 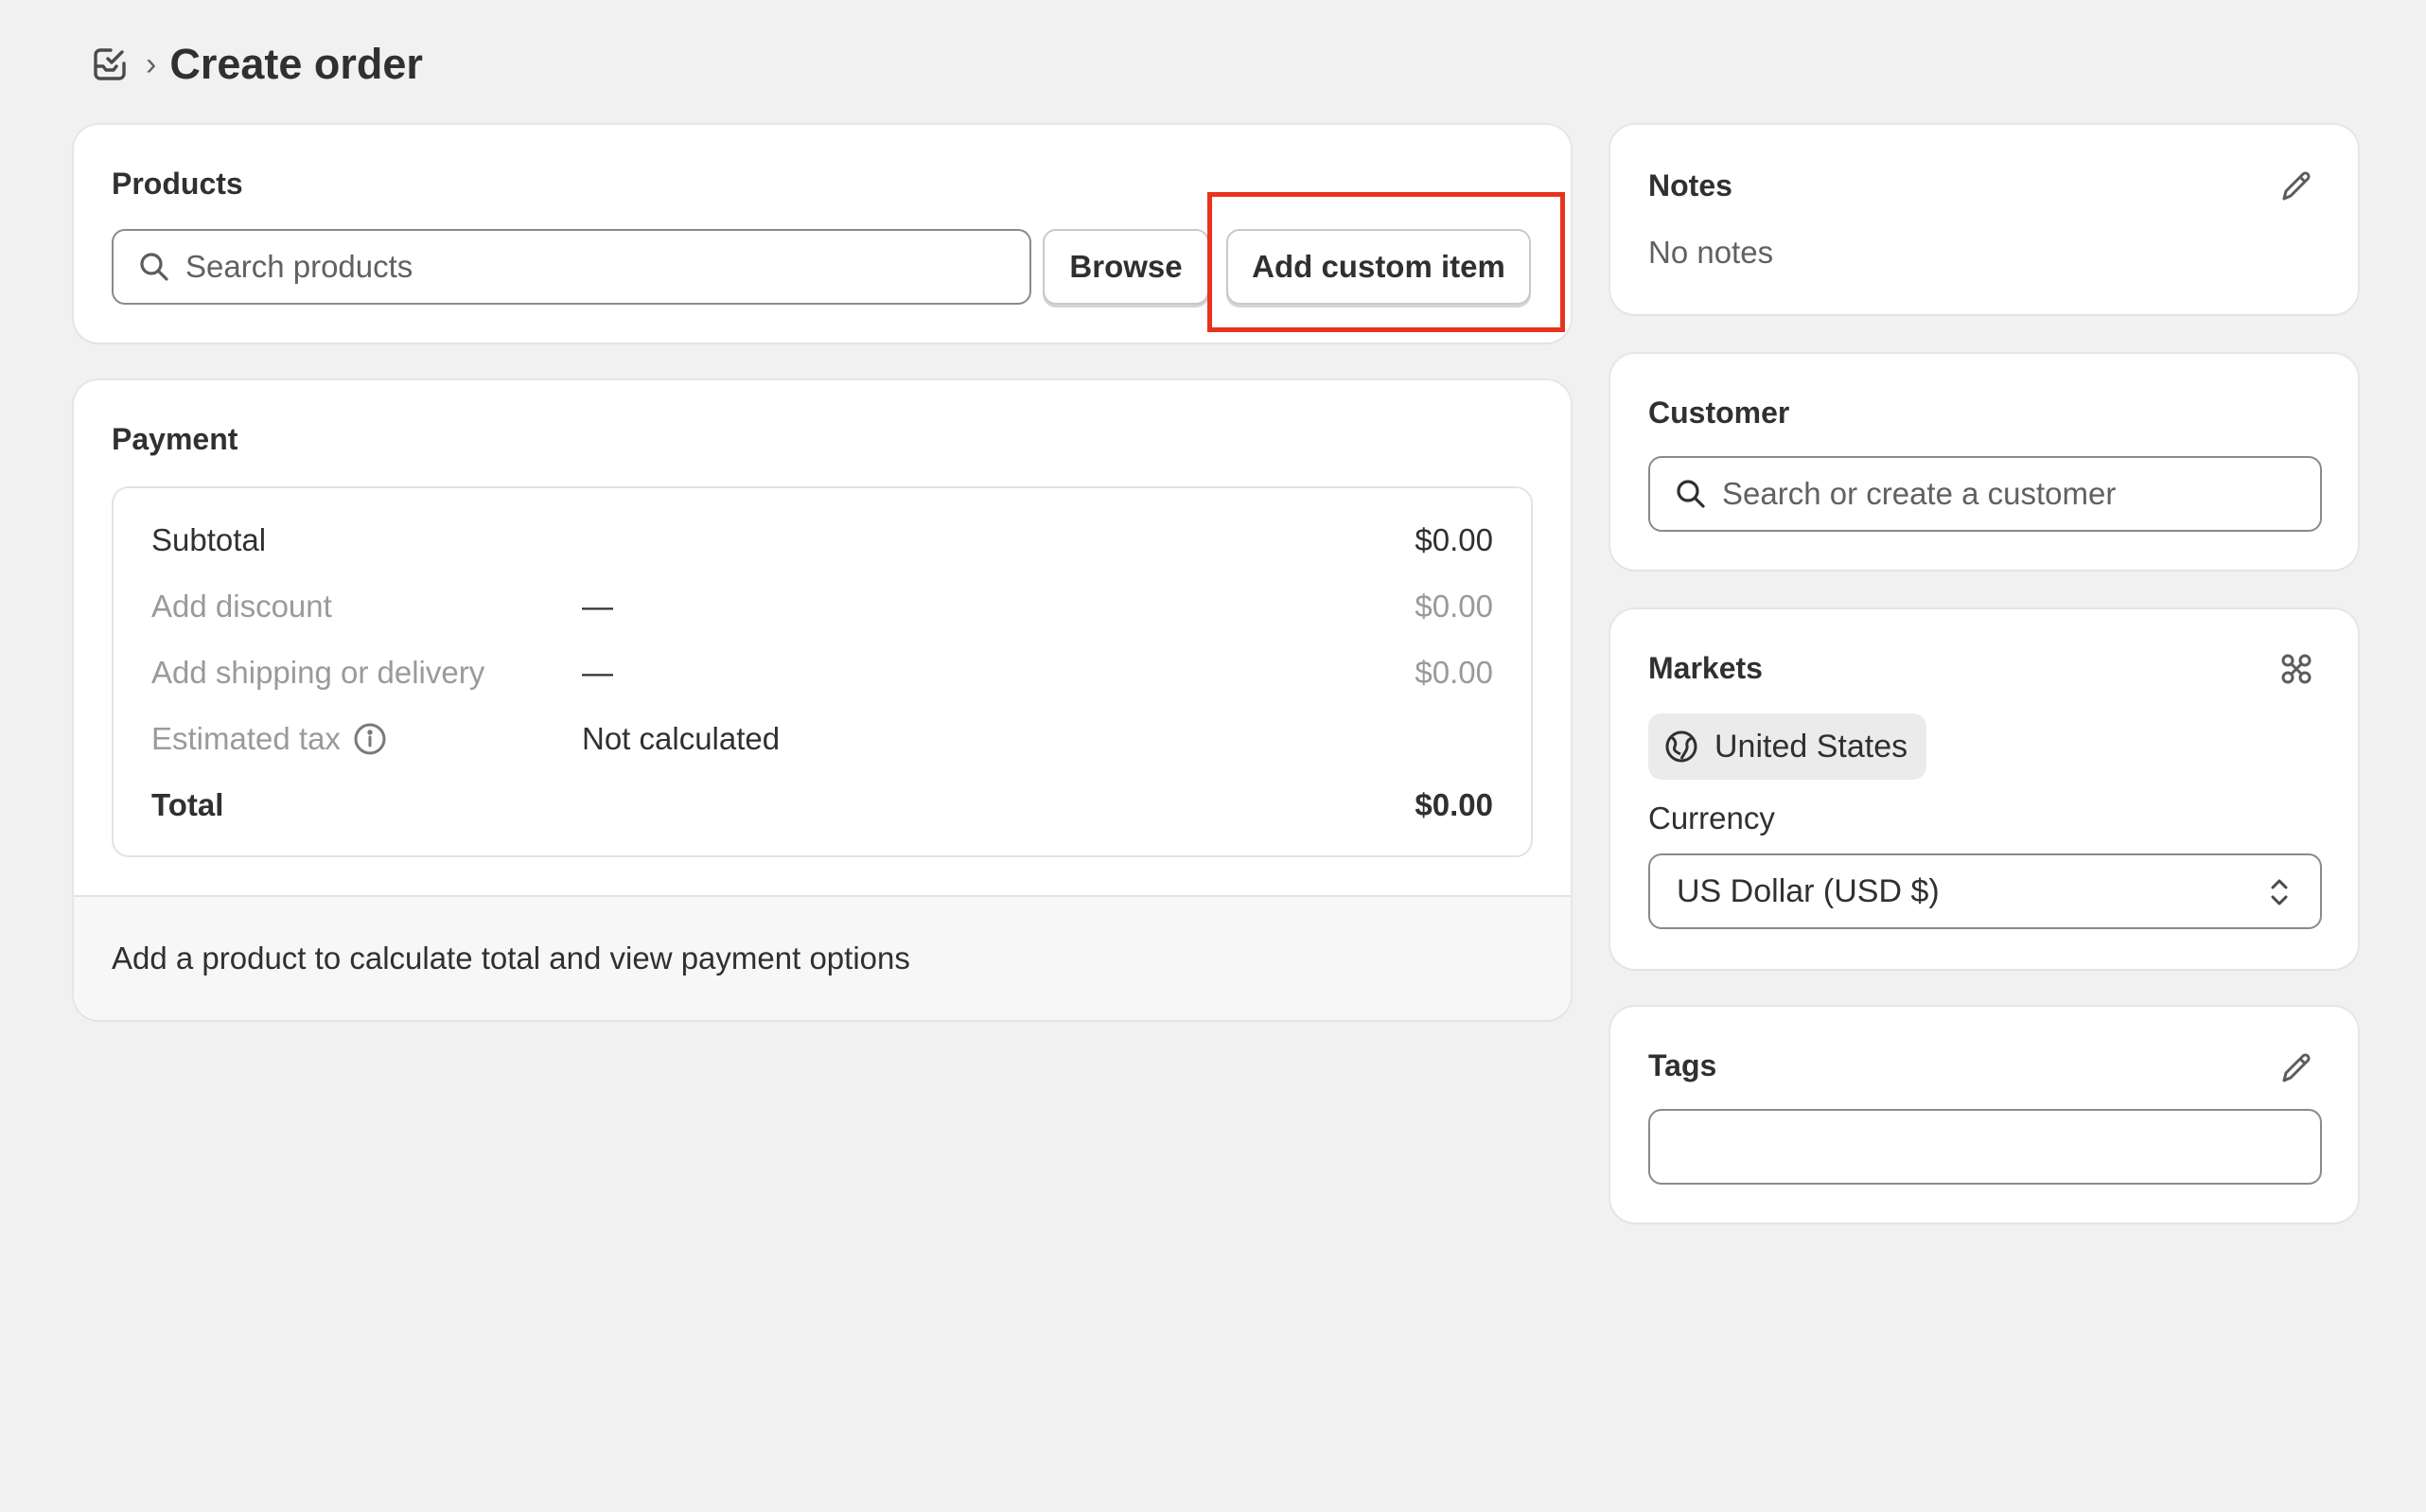 What do you see at coordinates (370, 739) in the screenshot?
I see `info-icon` at bounding box center [370, 739].